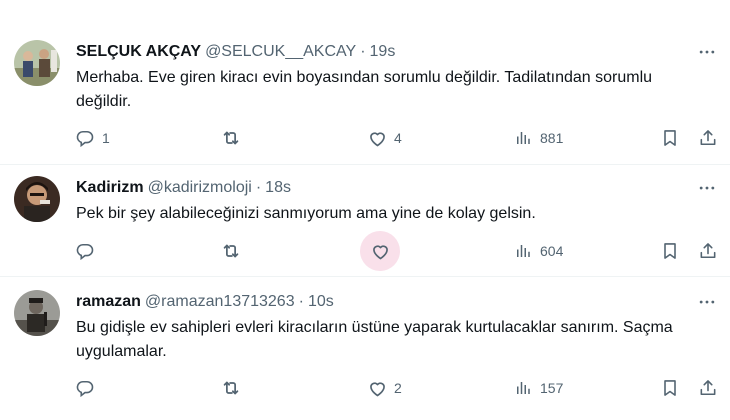 Image resolution: width=730 pixels, height=420 pixels. What do you see at coordinates (108, 302) in the screenshot?
I see `display-name: ramazan` at bounding box center [108, 302].